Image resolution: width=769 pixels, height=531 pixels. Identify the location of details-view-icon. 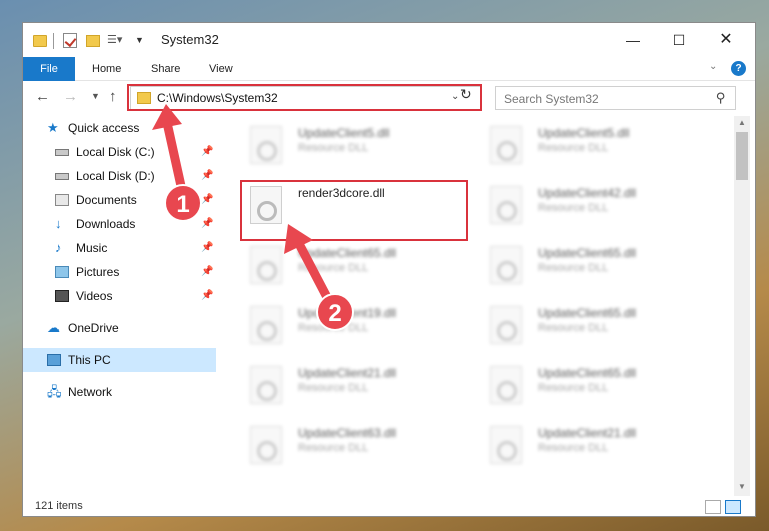
(713, 507).